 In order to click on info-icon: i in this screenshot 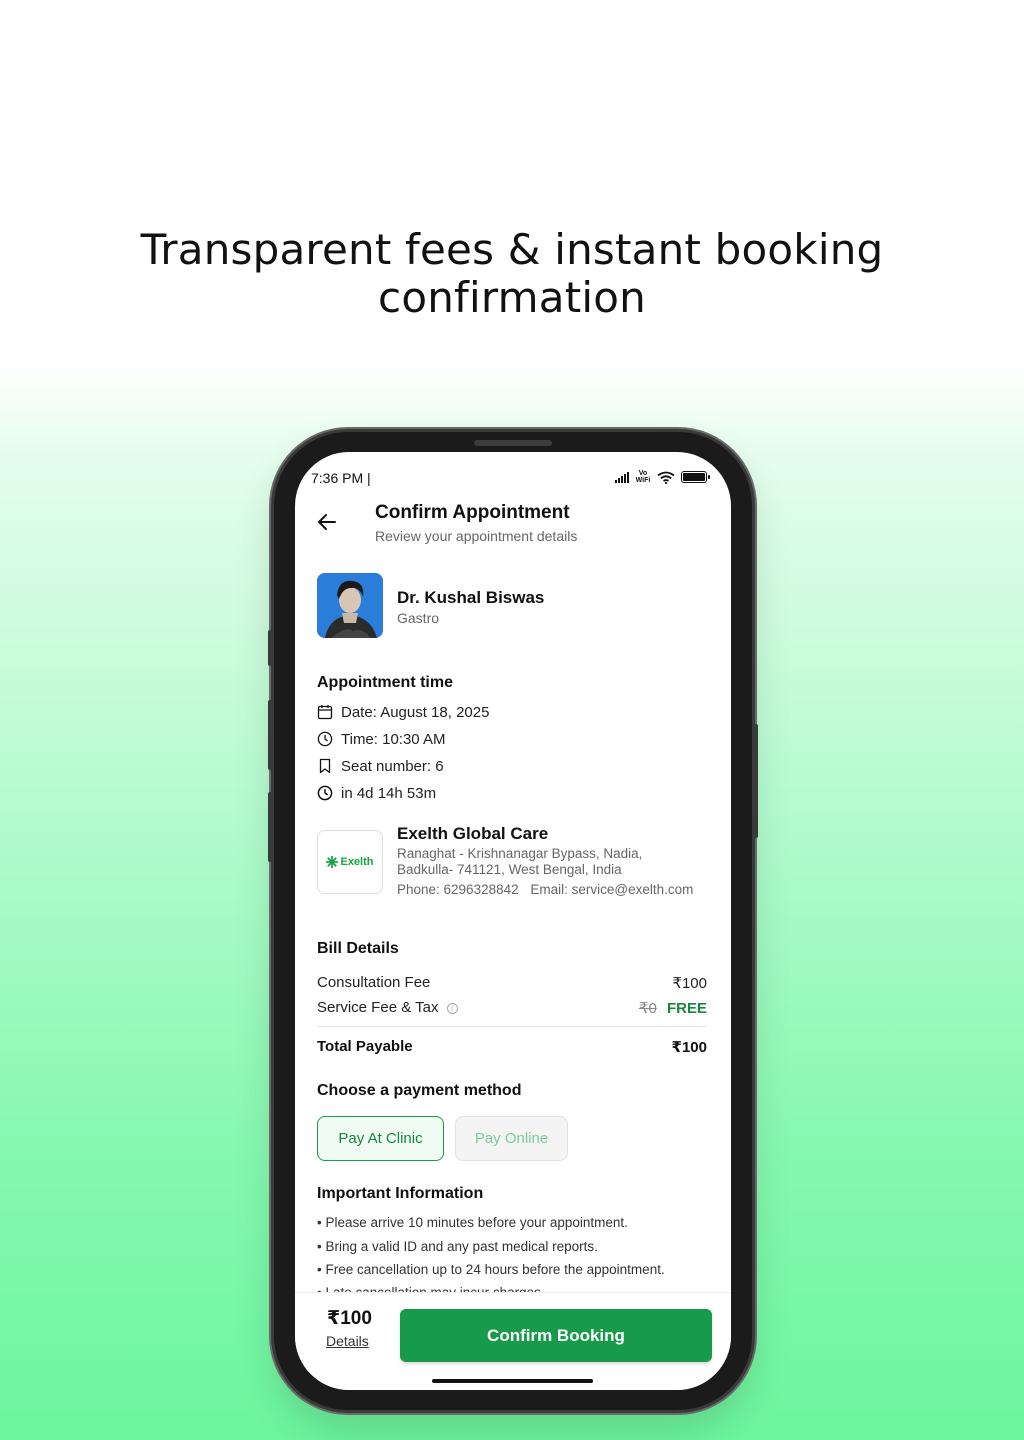, I will do `click(452, 1008)`.